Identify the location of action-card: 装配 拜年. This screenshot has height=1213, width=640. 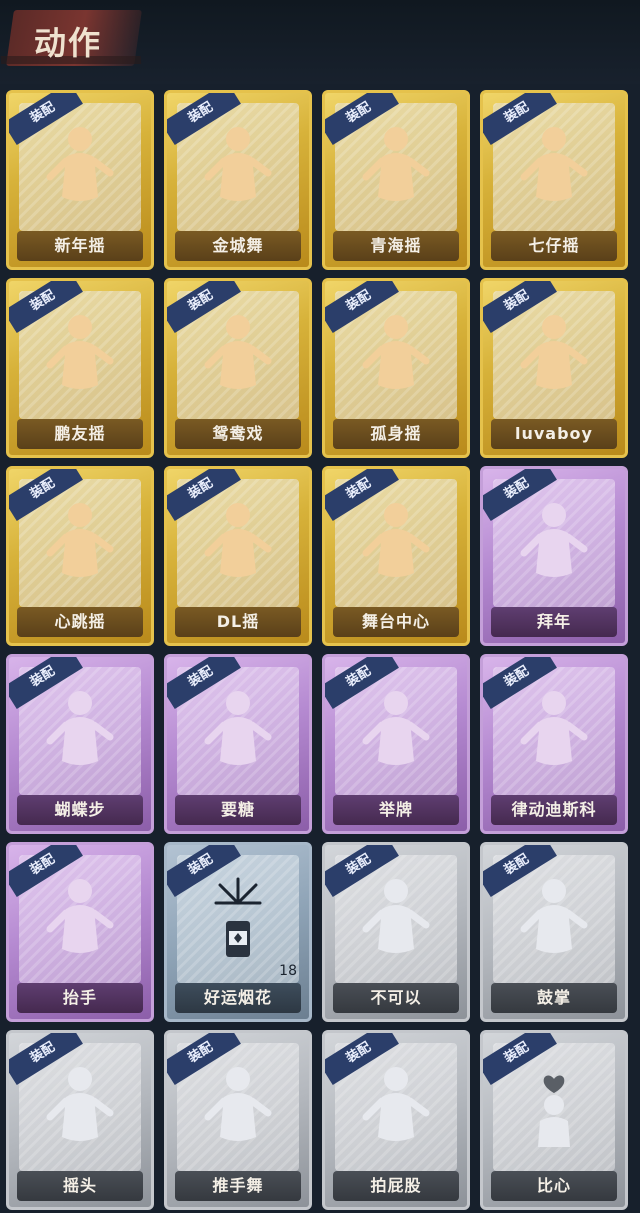
(554, 556).